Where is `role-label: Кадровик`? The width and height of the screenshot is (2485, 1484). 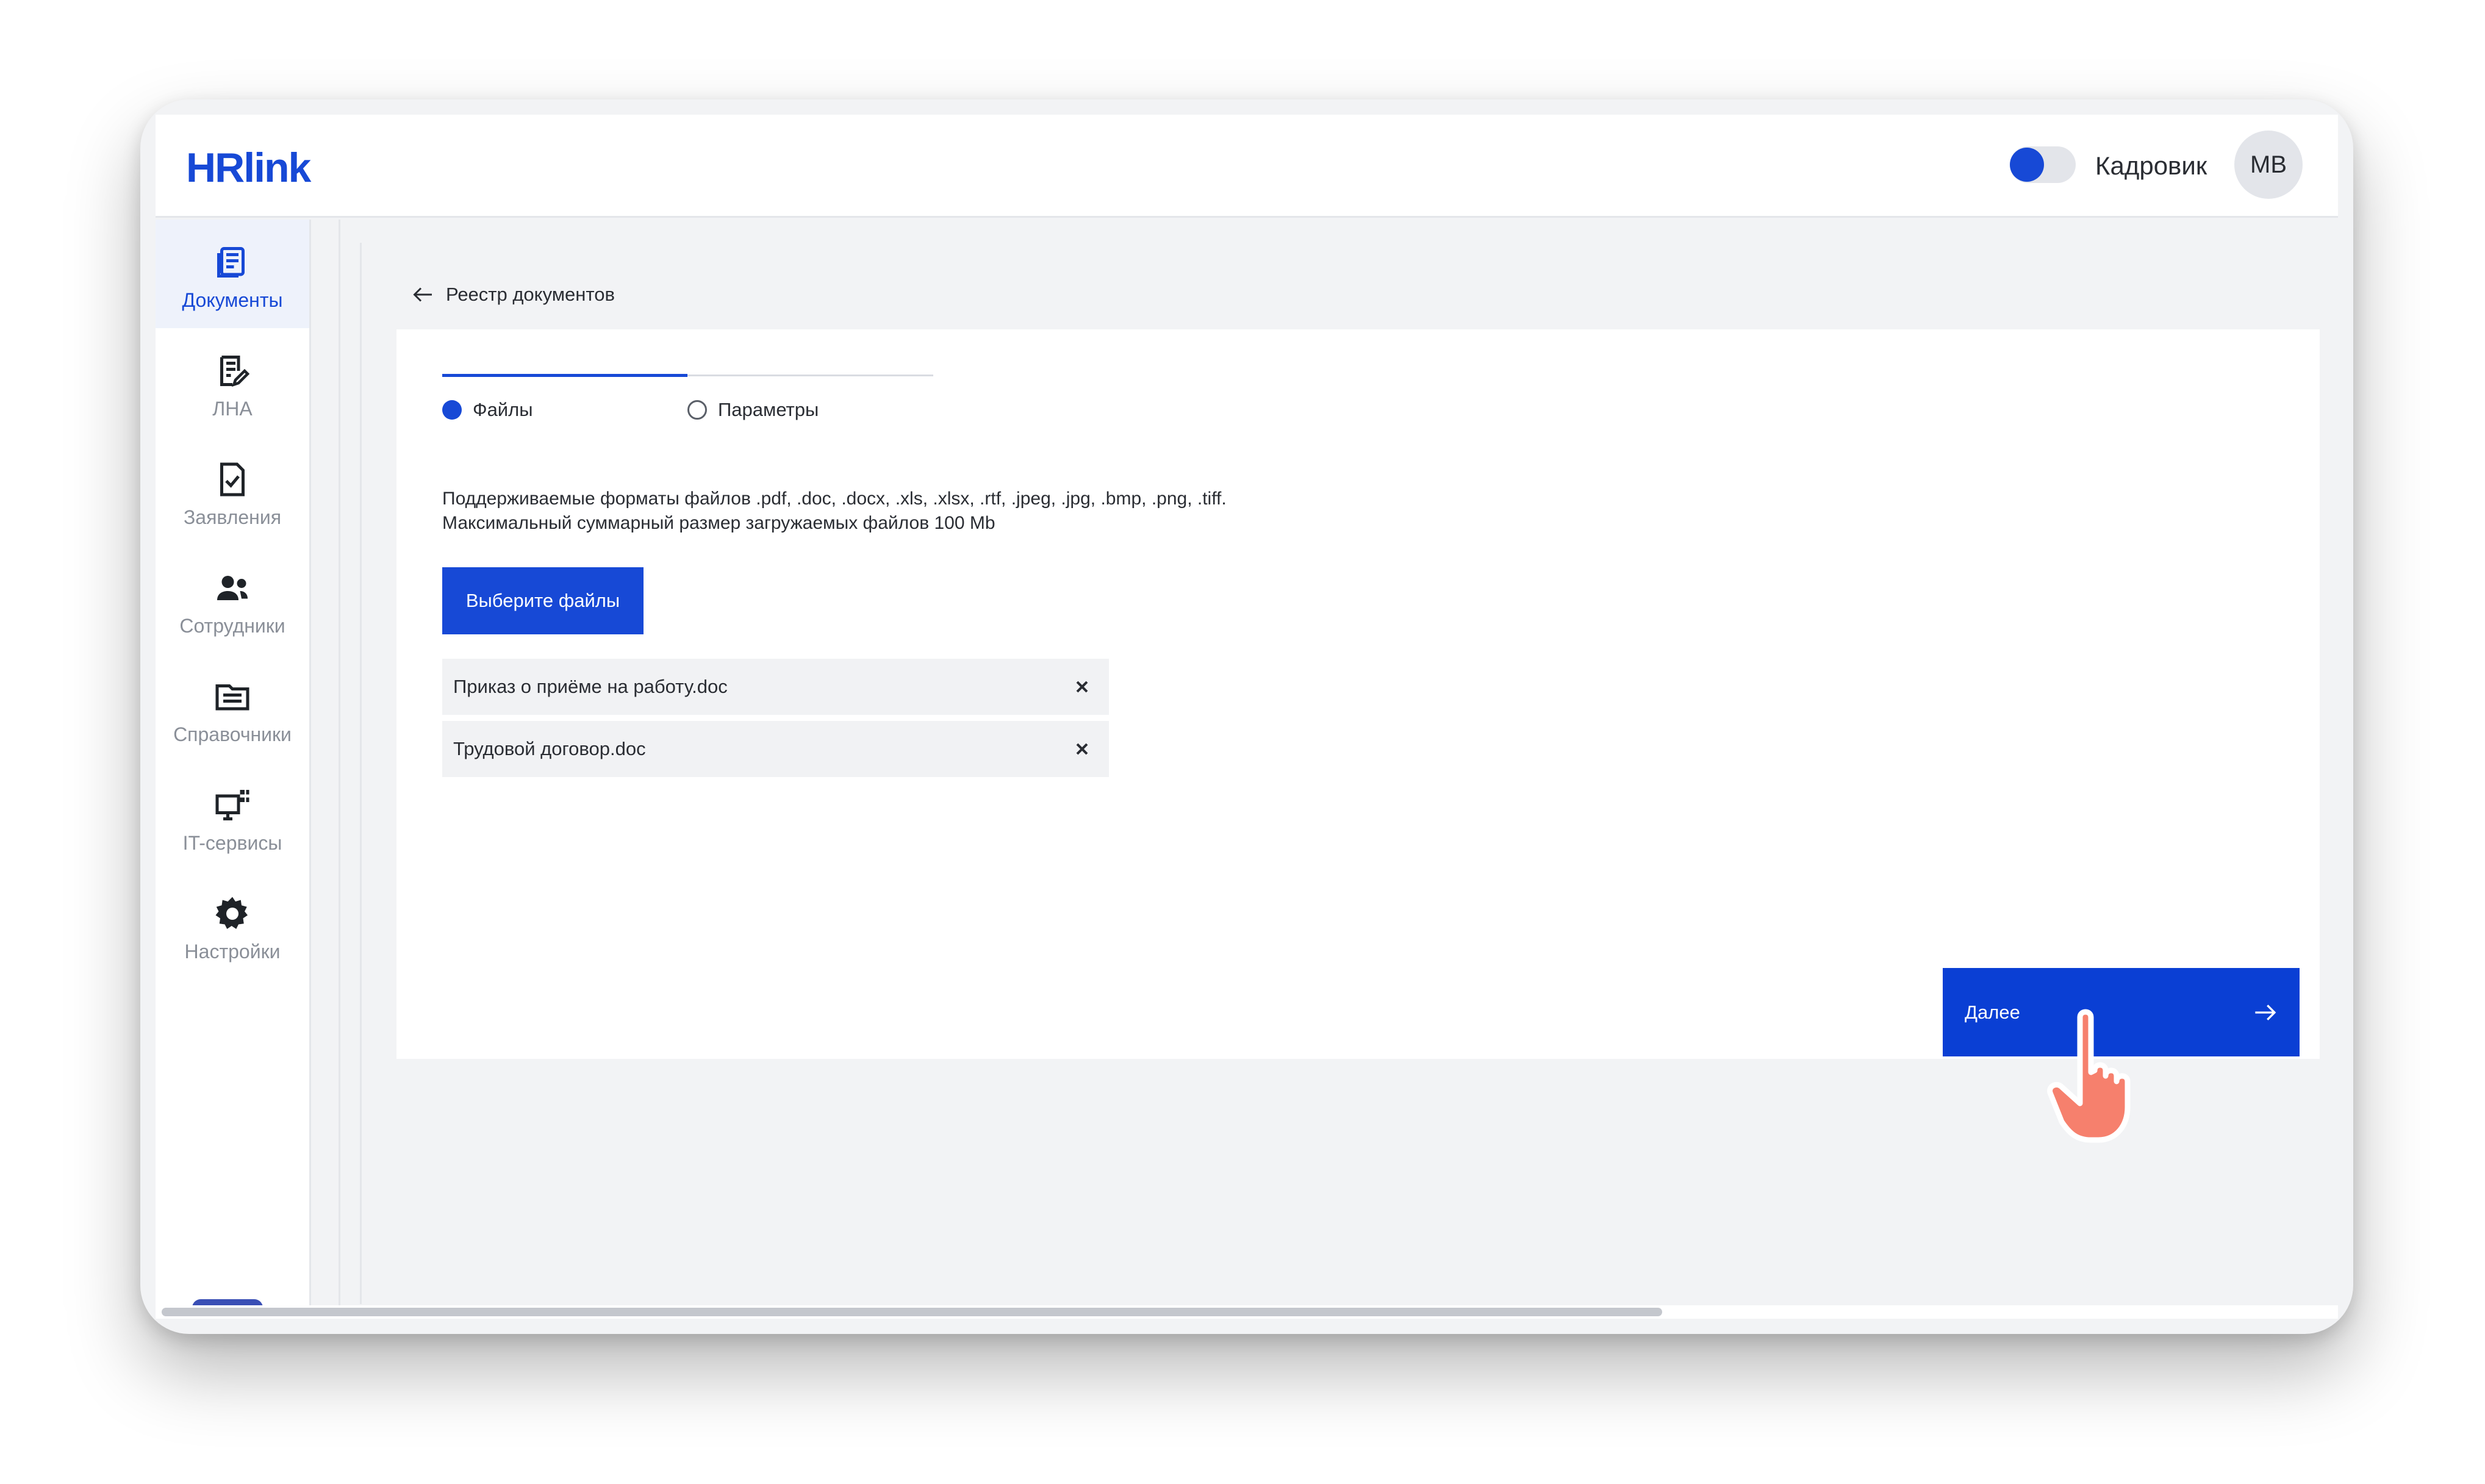
role-label: Кадровик is located at coordinates (2151, 165).